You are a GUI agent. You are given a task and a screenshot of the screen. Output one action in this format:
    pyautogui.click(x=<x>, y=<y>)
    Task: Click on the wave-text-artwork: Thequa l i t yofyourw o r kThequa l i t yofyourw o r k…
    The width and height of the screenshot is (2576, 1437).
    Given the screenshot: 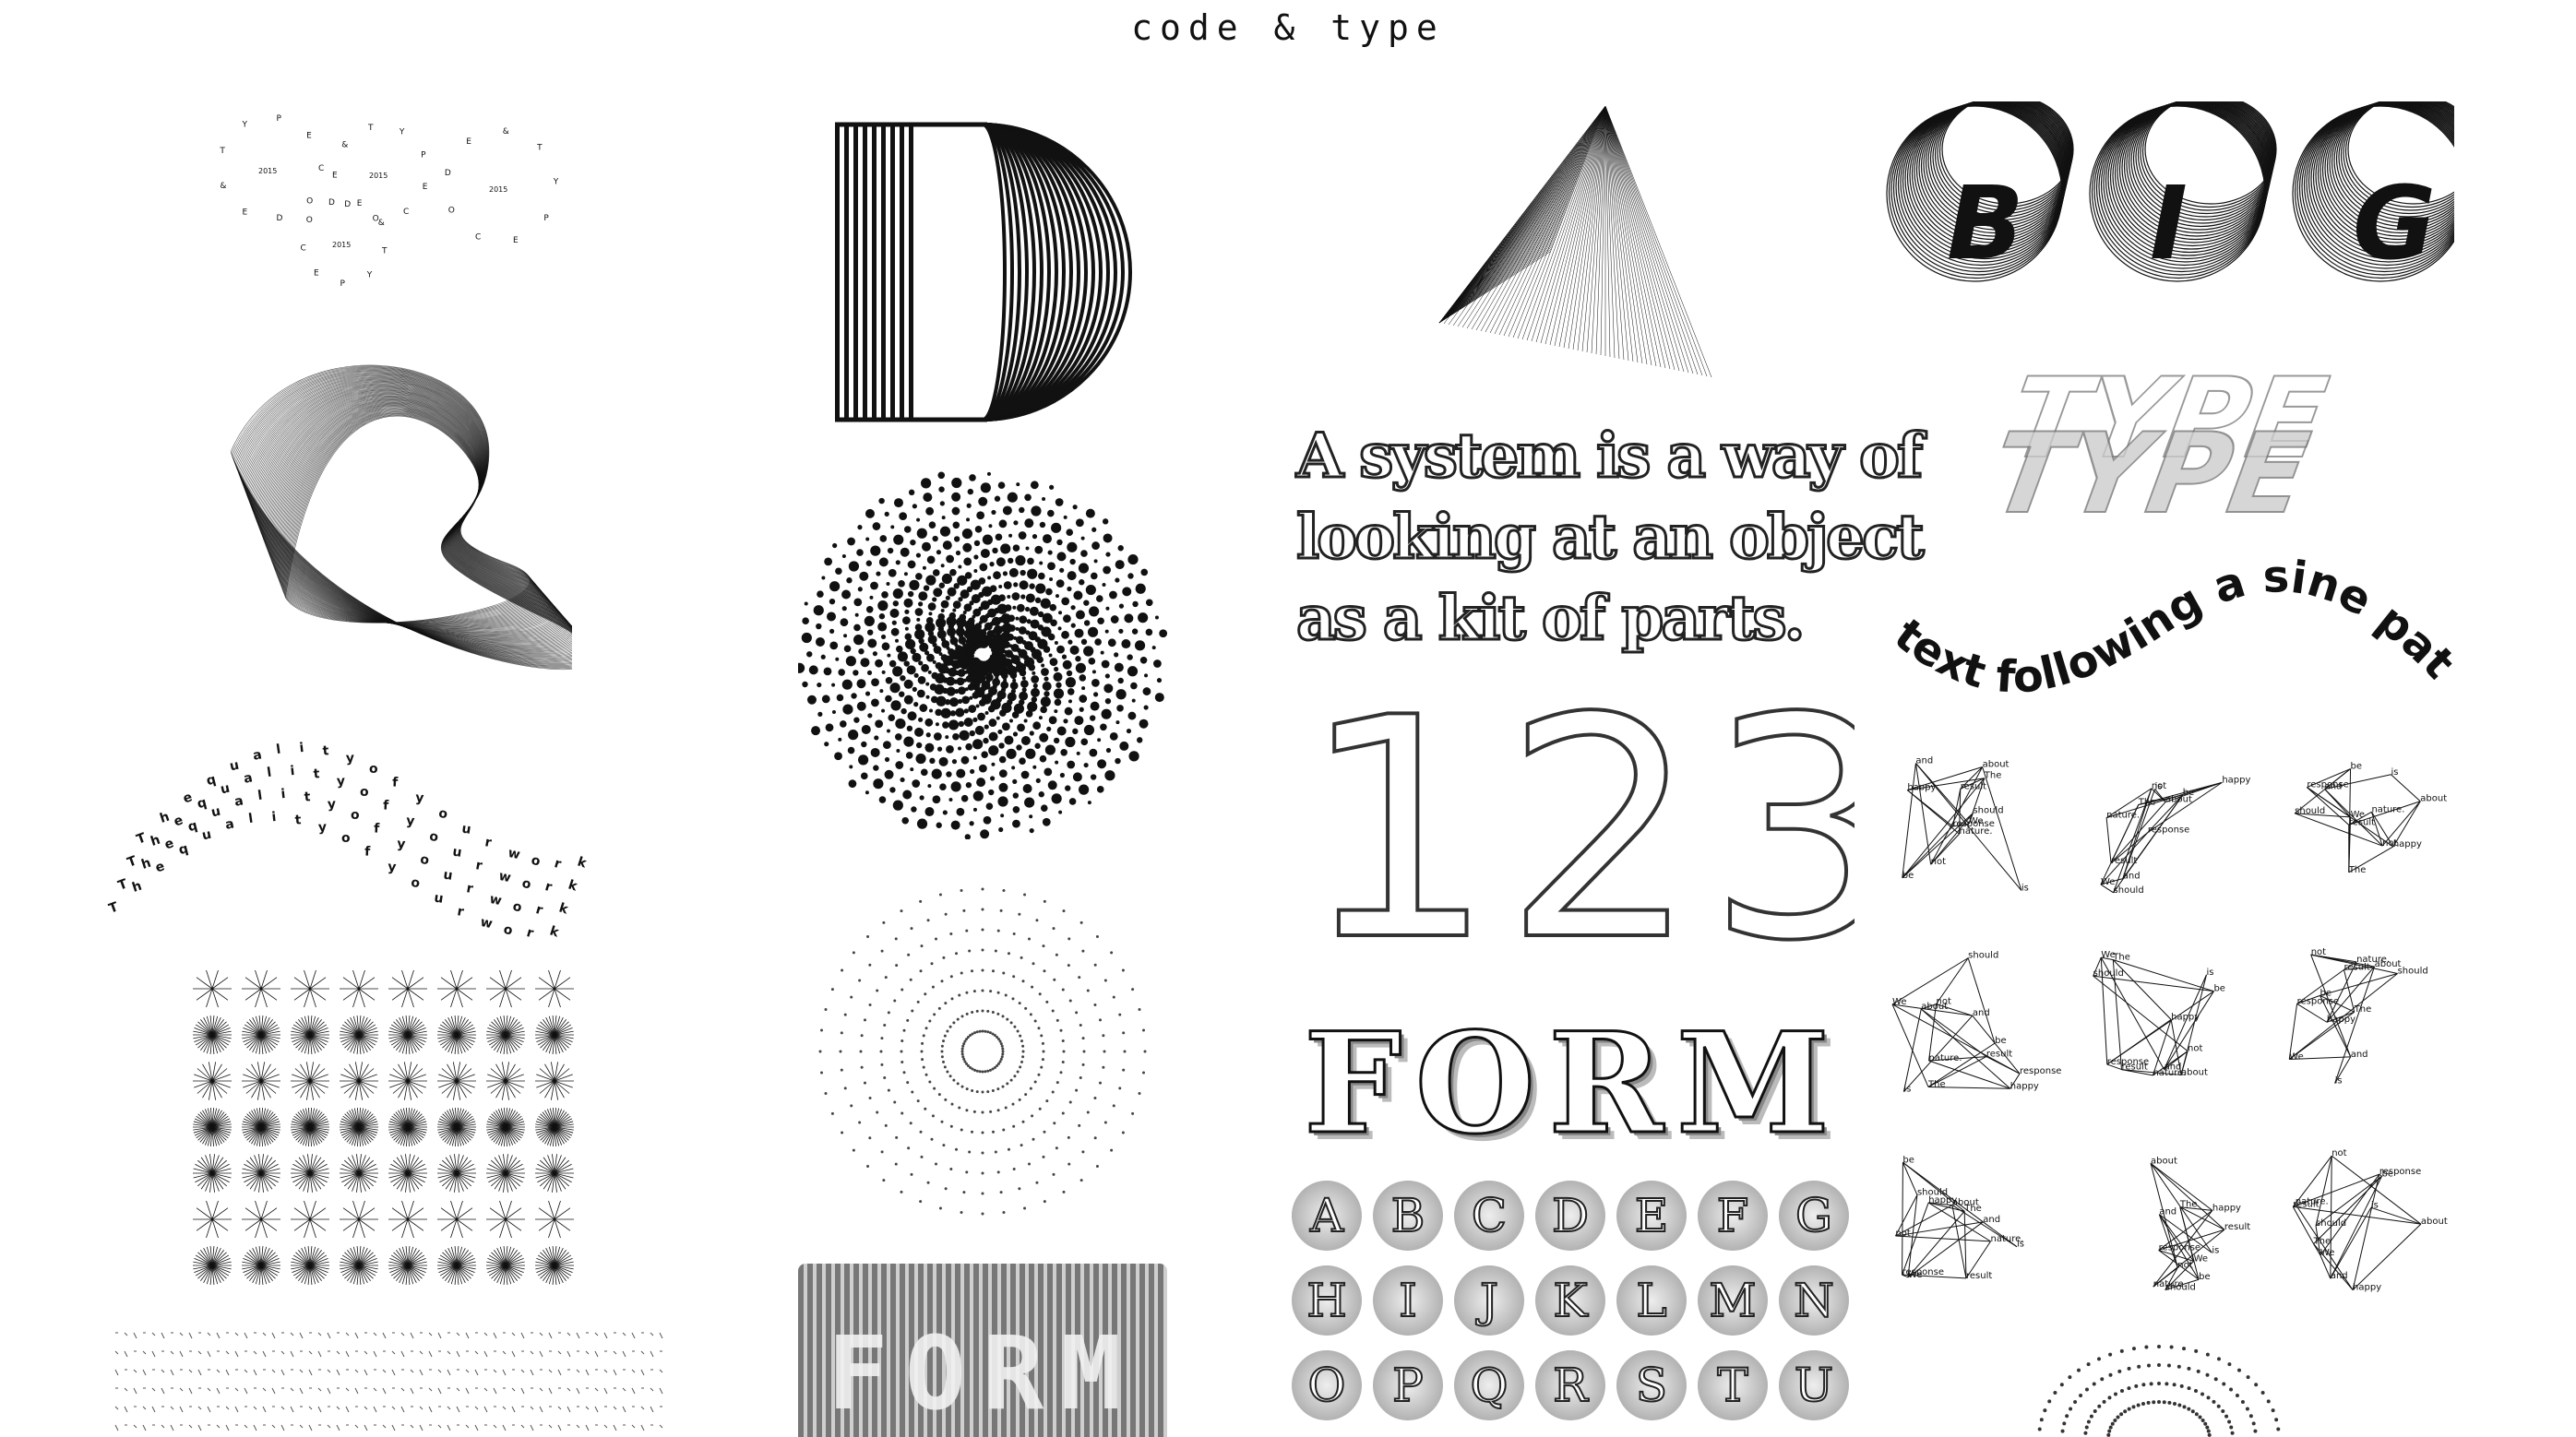 What is the action you would take?
    pyautogui.click(x=387, y=844)
    